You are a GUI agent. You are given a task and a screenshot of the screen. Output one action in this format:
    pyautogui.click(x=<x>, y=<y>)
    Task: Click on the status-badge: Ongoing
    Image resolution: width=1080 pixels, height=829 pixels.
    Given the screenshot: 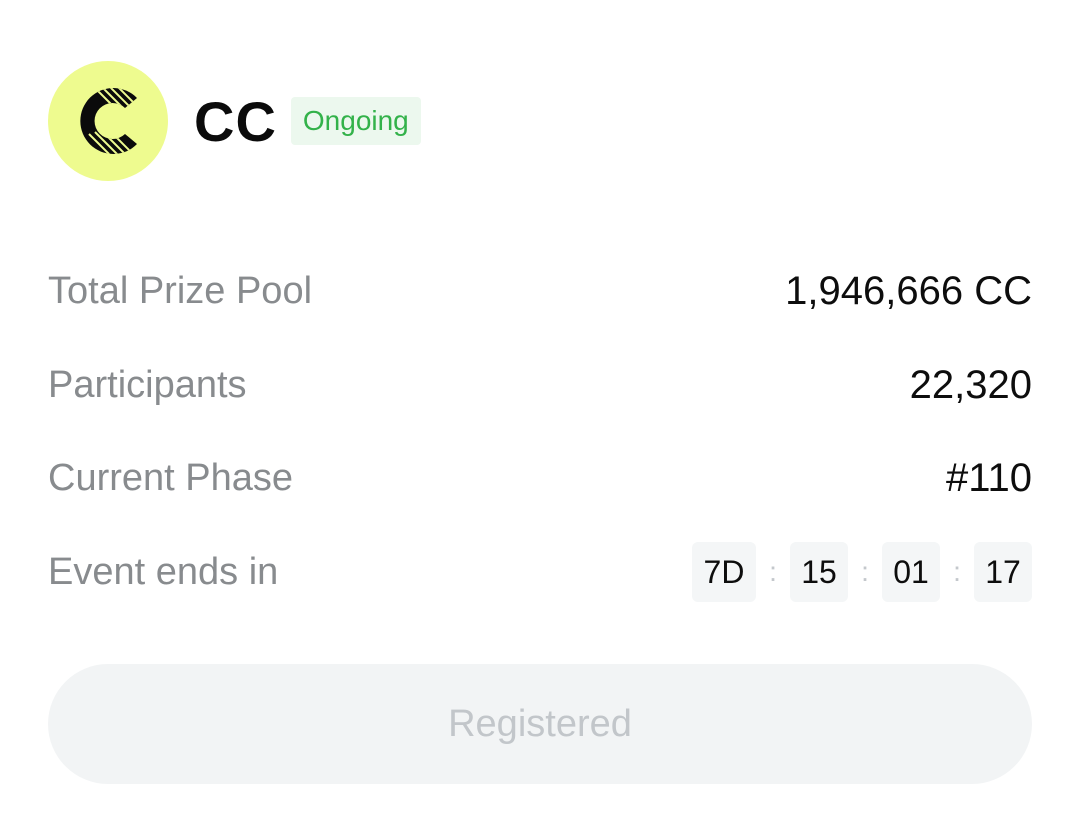 What is the action you would take?
    pyautogui.click(x=355, y=121)
    